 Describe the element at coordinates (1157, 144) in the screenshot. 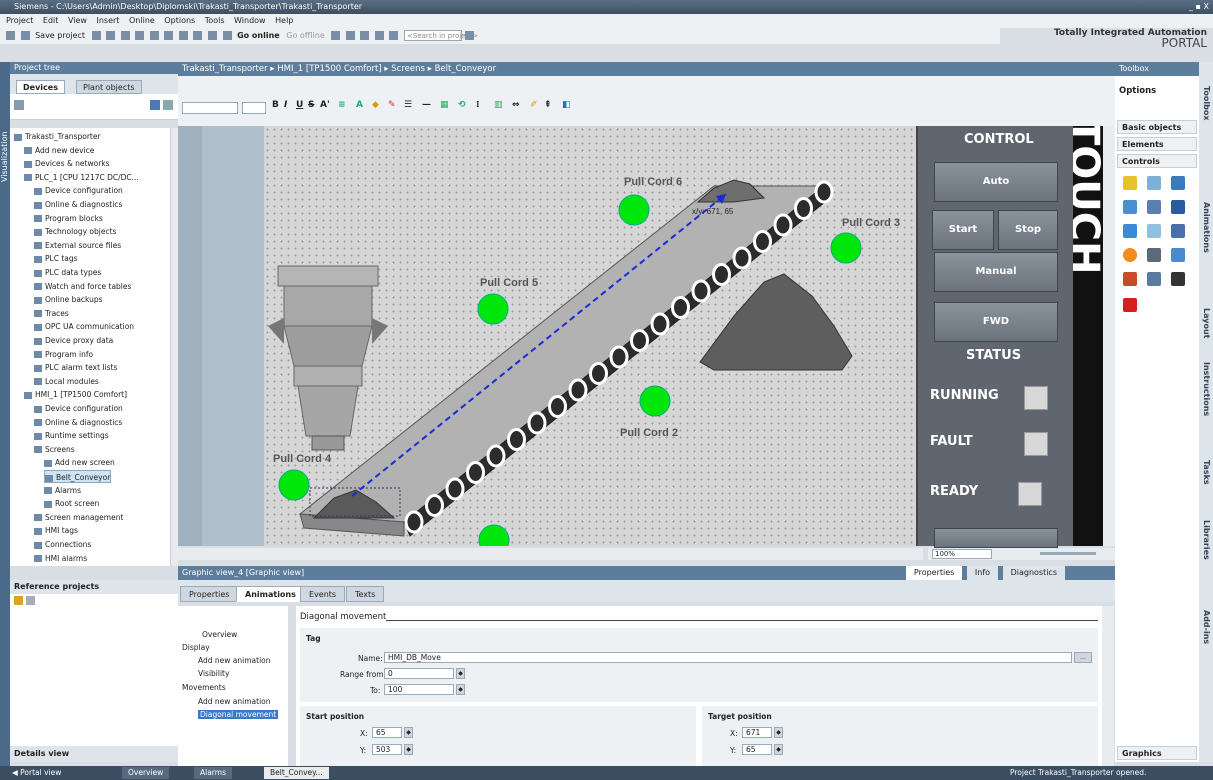

I see `elements-section: Elements` at that location.